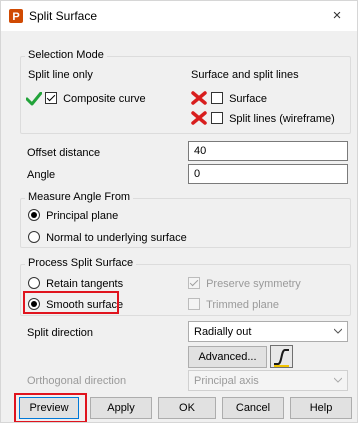 The height and width of the screenshot is (423, 358). What do you see at coordinates (64, 153) in the screenshot?
I see `offset-distance-label: Offset distance` at bounding box center [64, 153].